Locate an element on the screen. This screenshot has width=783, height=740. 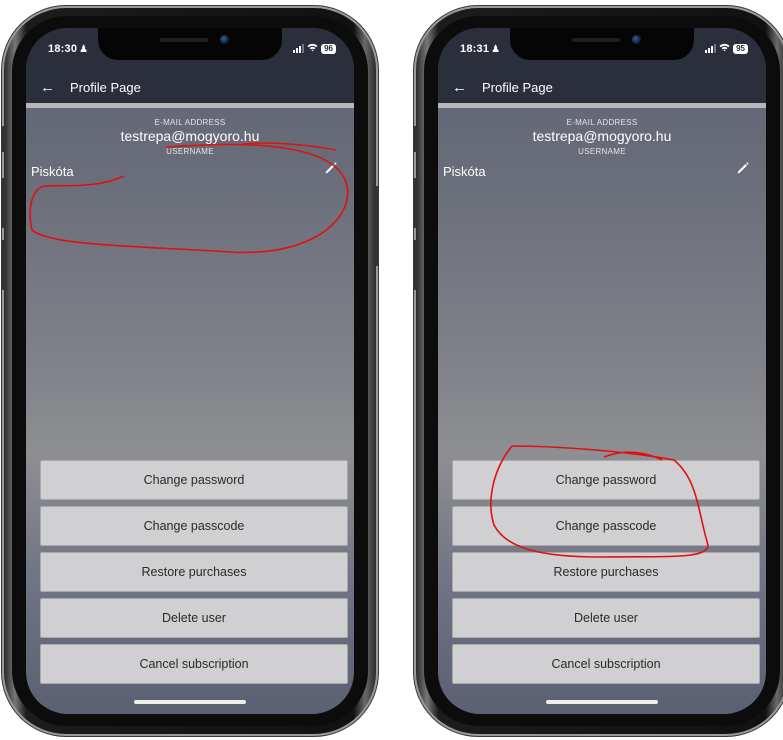
status-bar: 18:30 ♟ 96 is located at coordinates (190, 50).